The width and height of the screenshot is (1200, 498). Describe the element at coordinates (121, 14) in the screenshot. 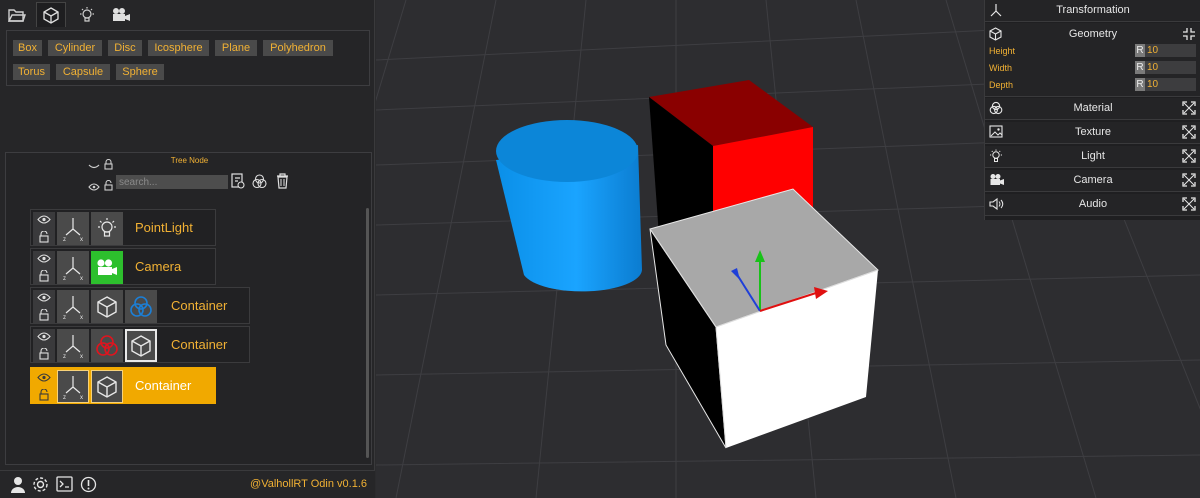

I see `tab-camera` at that location.